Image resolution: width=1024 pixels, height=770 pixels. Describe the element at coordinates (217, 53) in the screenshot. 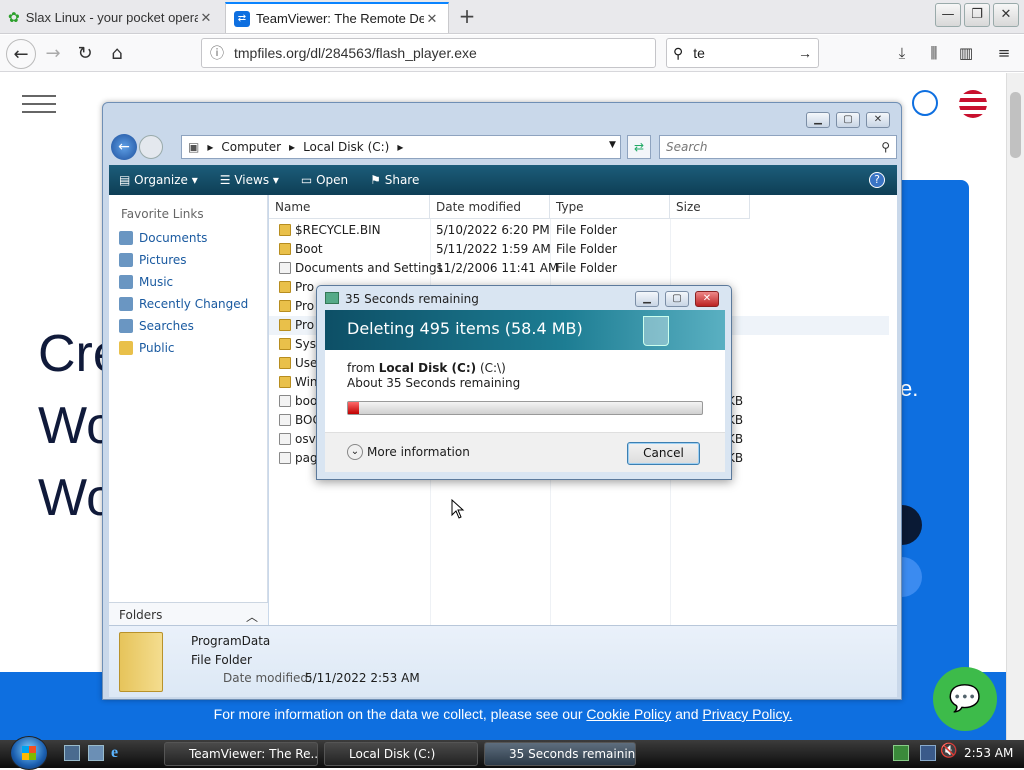

I see `info-icon: ⓘ` at that location.